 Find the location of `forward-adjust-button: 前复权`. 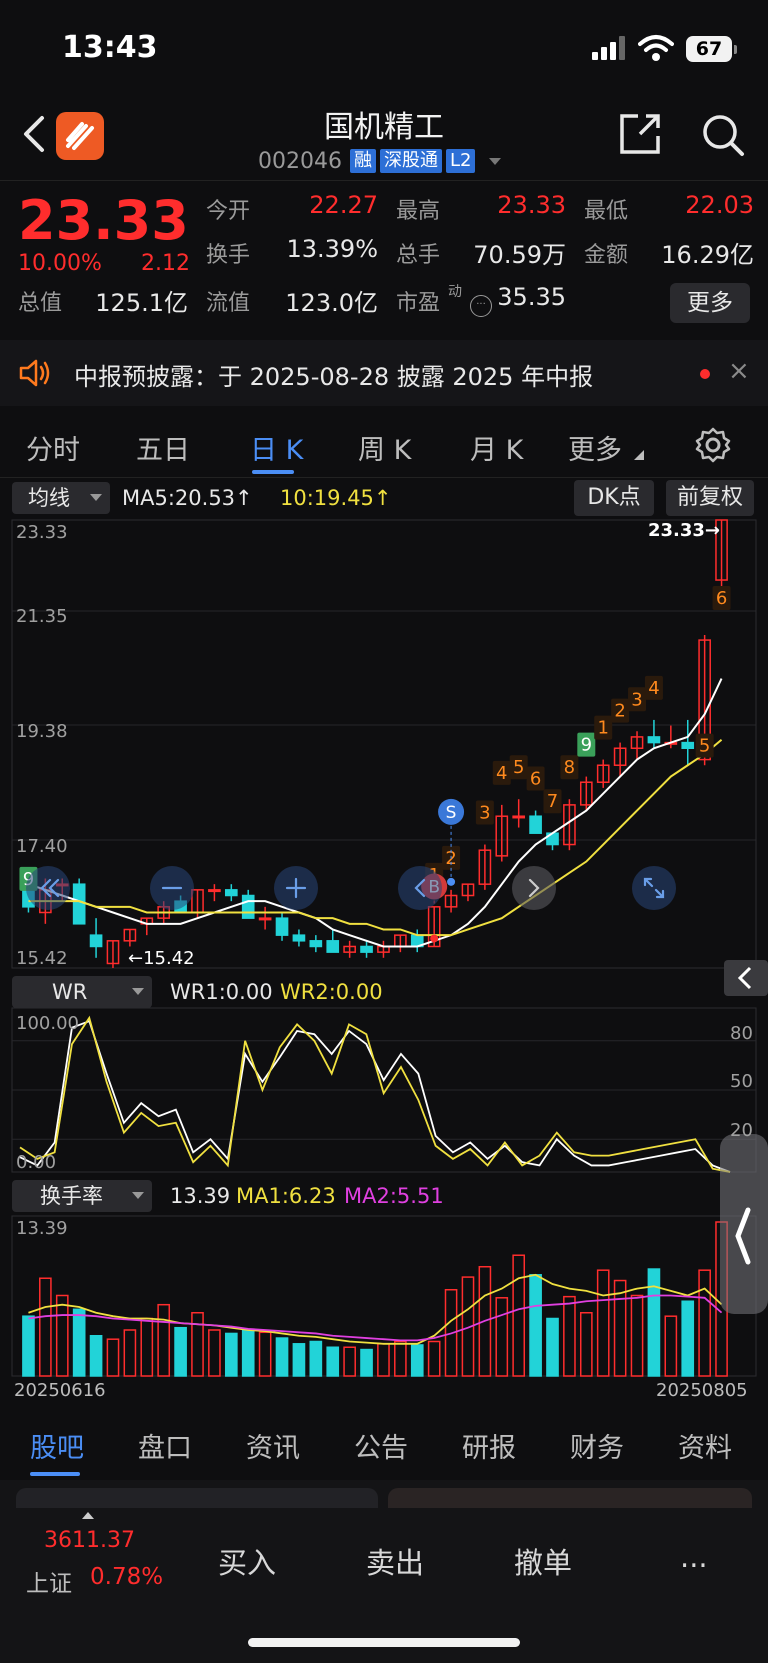

forward-adjust-button: 前复权 is located at coordinates (710, 498).